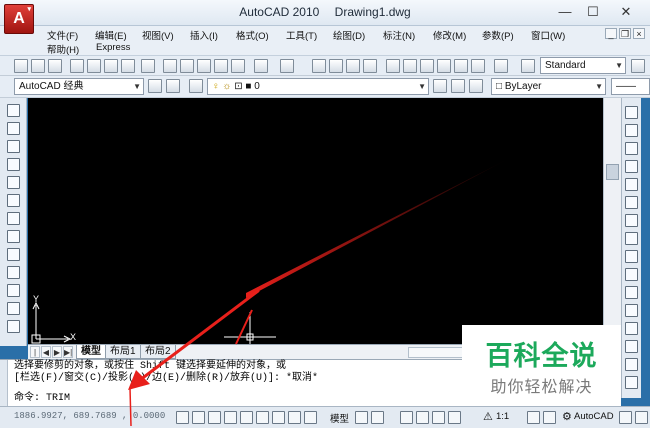  I want to click on menu-draw: 绘图(D), so click(349, 35).